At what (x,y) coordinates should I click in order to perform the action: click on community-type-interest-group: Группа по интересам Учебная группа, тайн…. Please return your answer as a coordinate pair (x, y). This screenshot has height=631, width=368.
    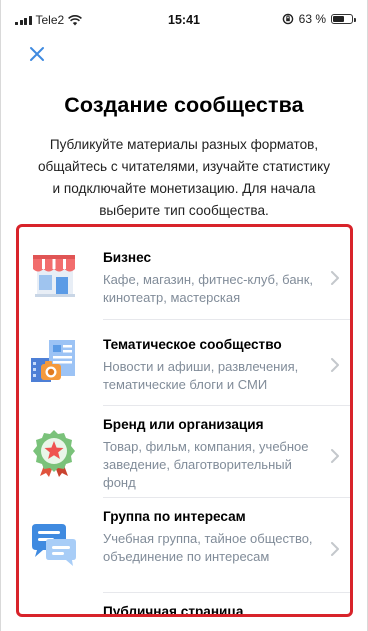
    Looking at the image, I should click on (184, 545).